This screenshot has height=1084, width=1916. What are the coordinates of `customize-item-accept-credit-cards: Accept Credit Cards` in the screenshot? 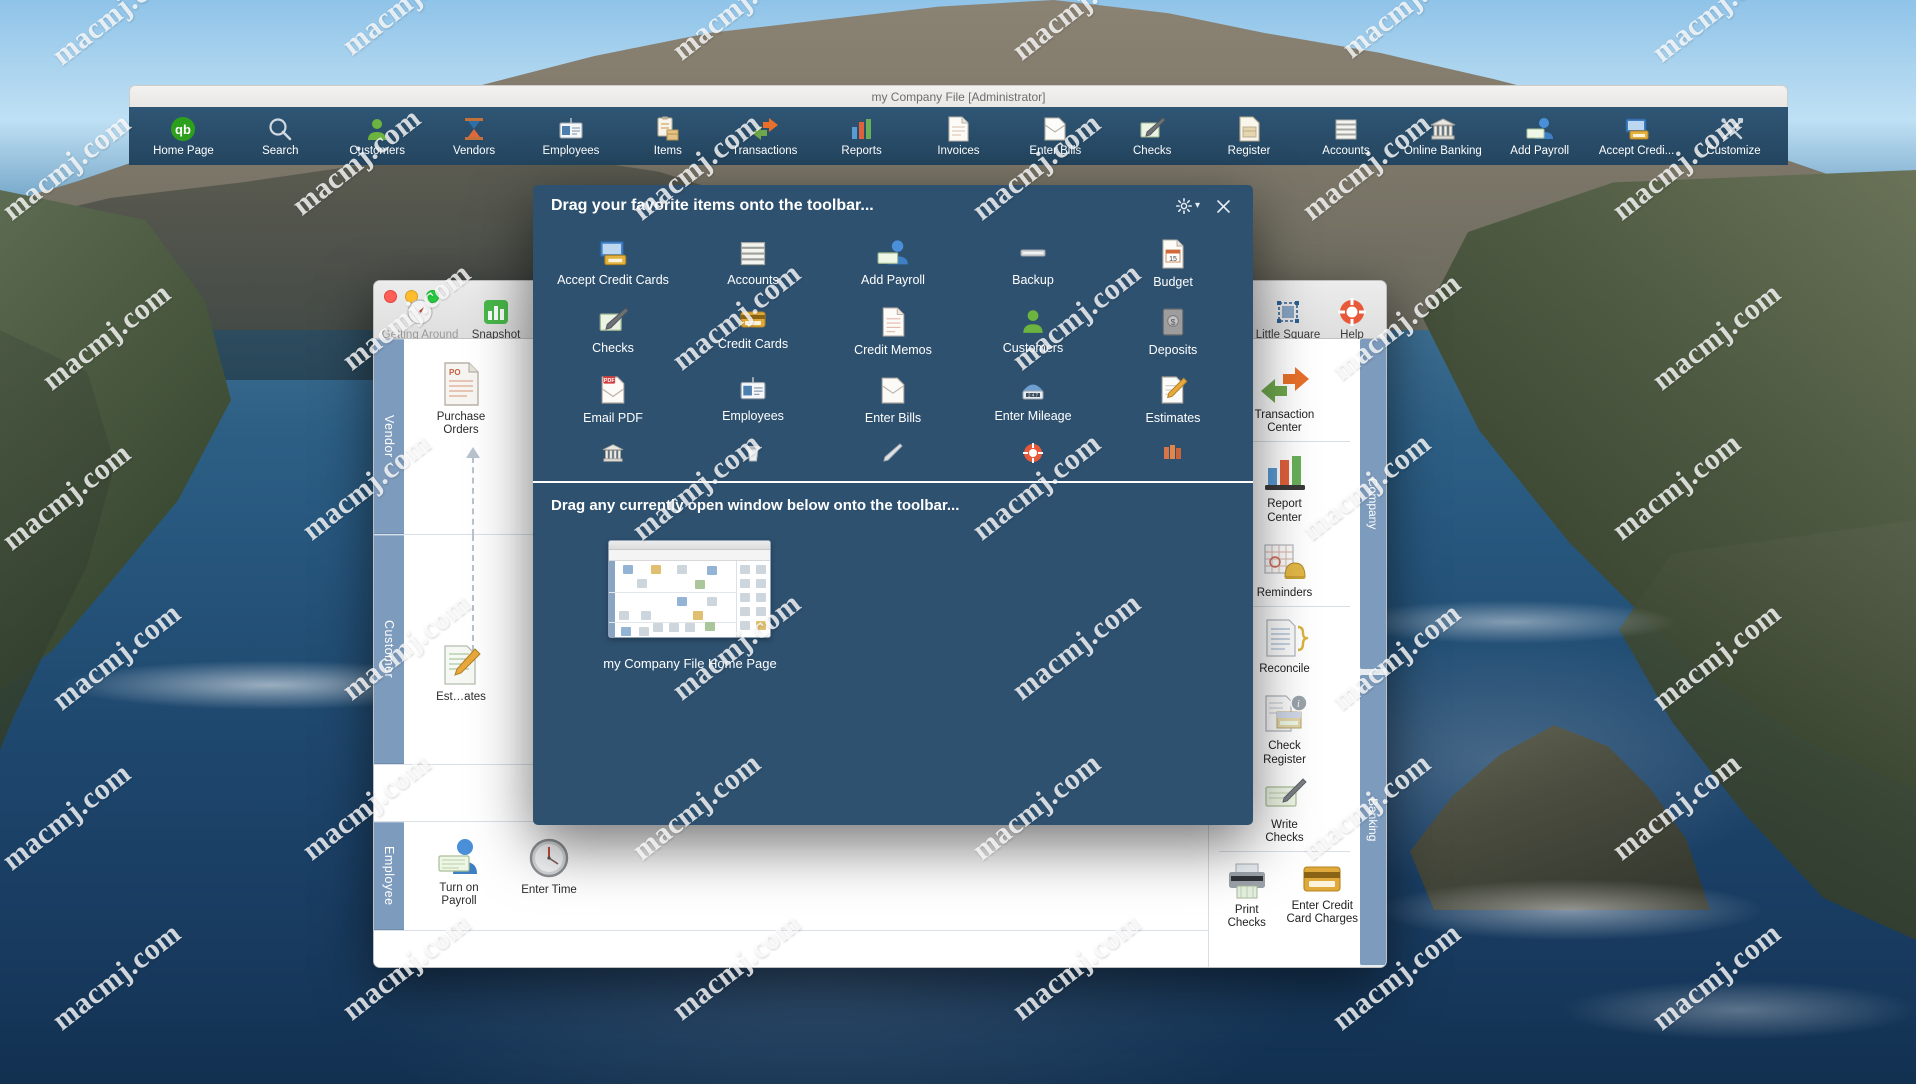 It's located at (613, 263).